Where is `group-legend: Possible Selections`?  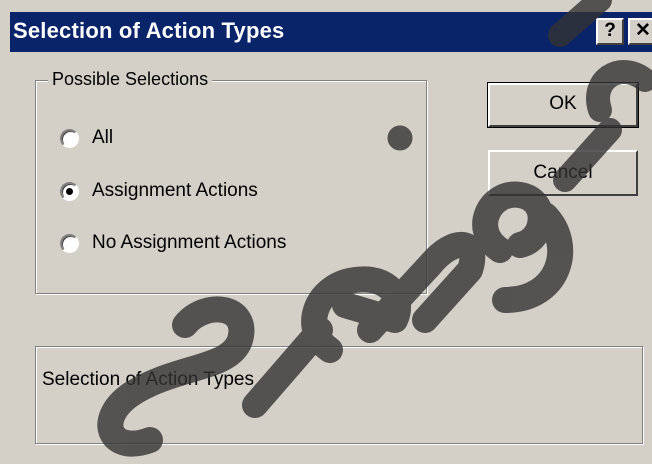 group-legend: Possible Selections is located at coordinates (130, 79).